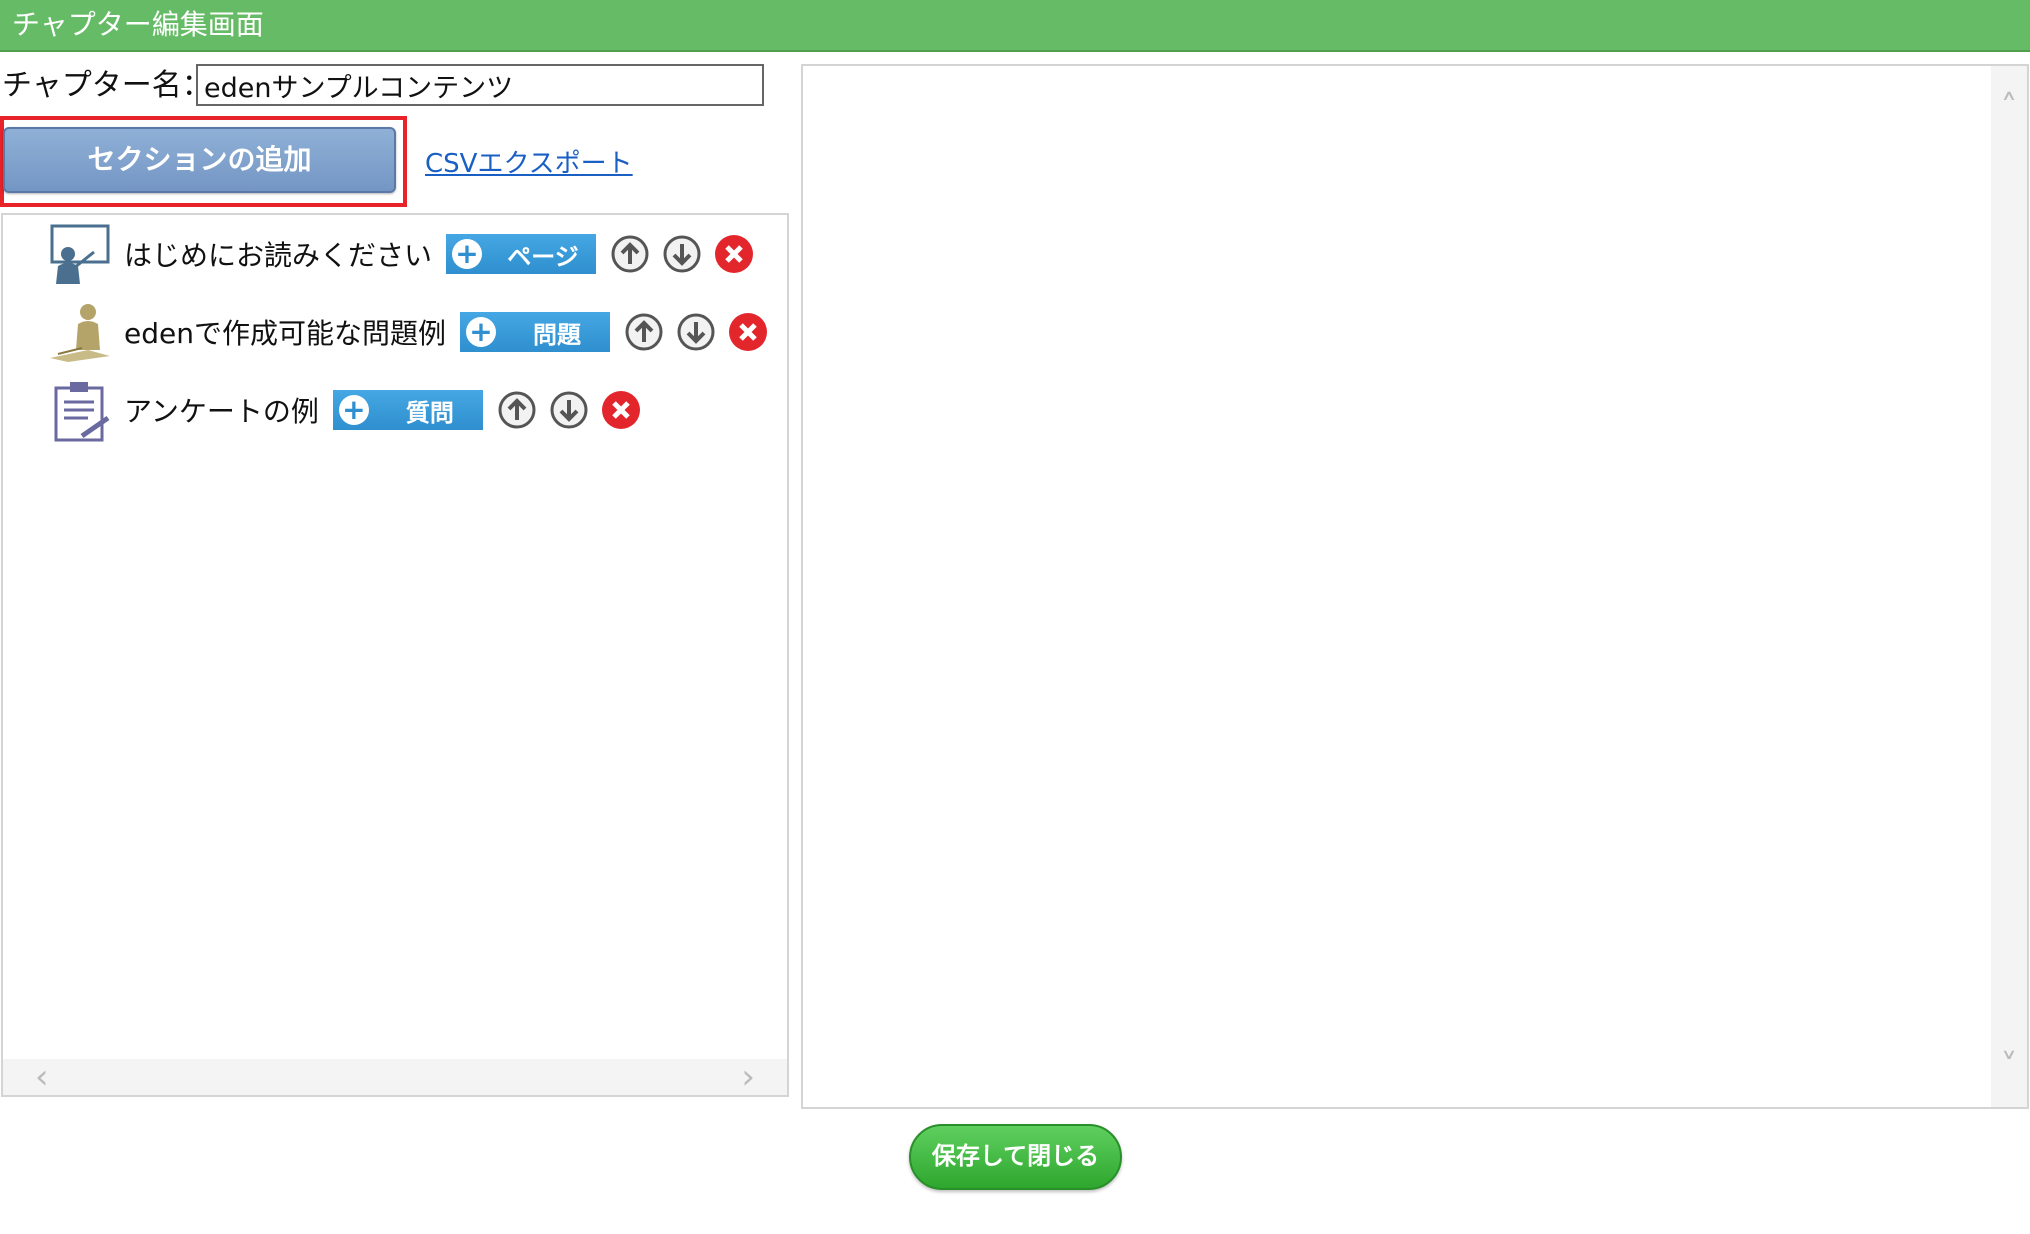 This screenshot has width=2030, height=1234. Describe the element at coordinates (278, 255) in the screenshot. I see `section-label: はじめにお読みください` at that location.